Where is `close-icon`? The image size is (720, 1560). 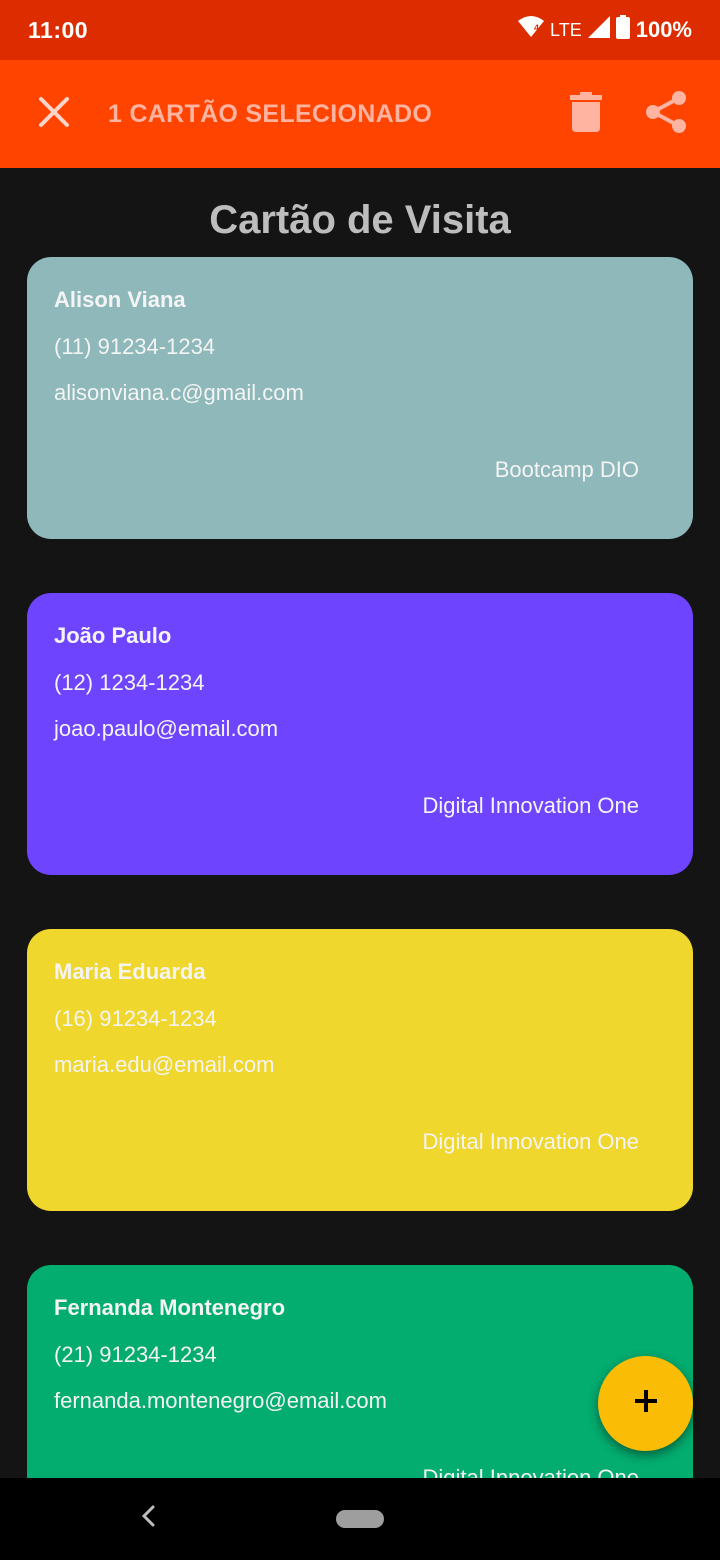
close-icon is located at coordinates (54, 114).